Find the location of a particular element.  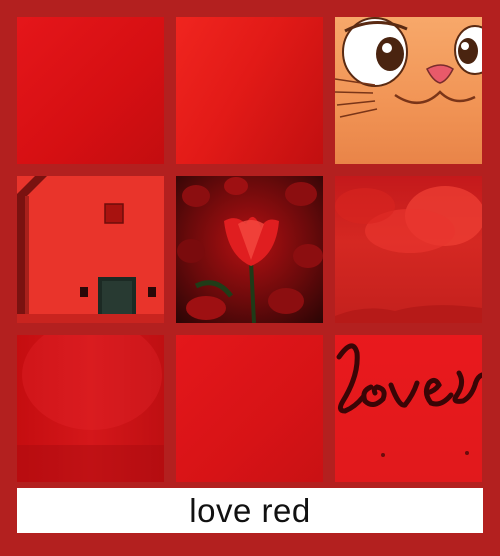

tile-red-house is located at coordinates (90, 249).